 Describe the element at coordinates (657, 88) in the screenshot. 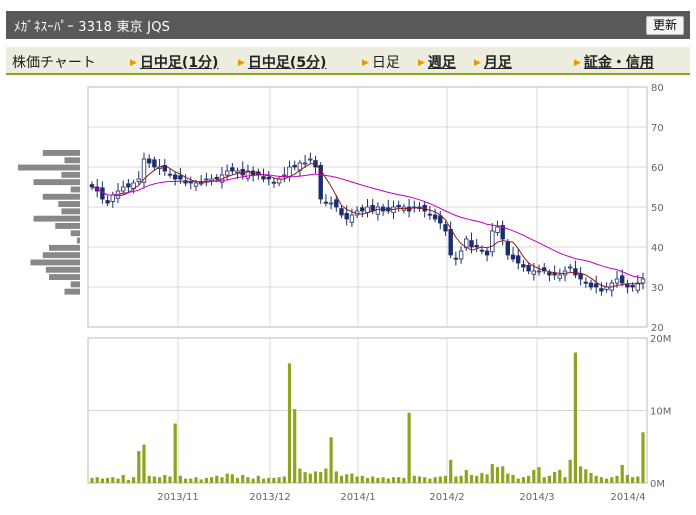

I see `price-axis-tick-label: 80` at that location.